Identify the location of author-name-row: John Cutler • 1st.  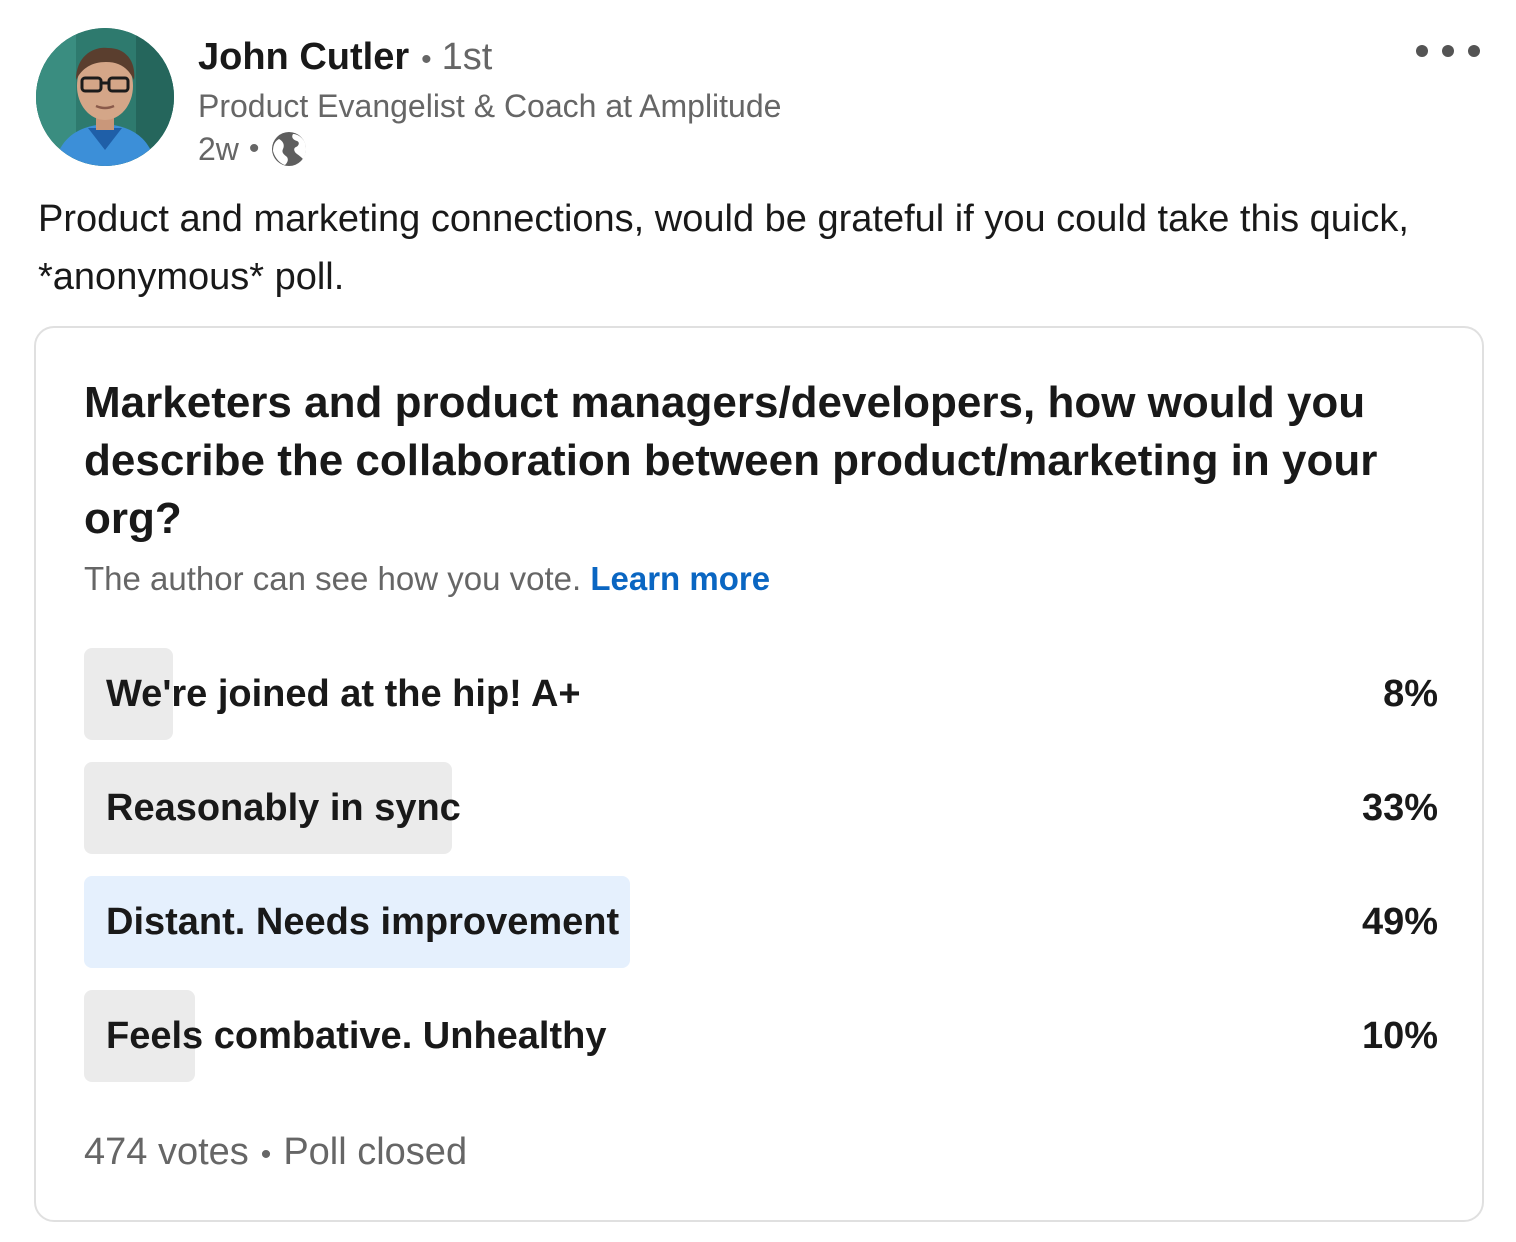
(345, 58).